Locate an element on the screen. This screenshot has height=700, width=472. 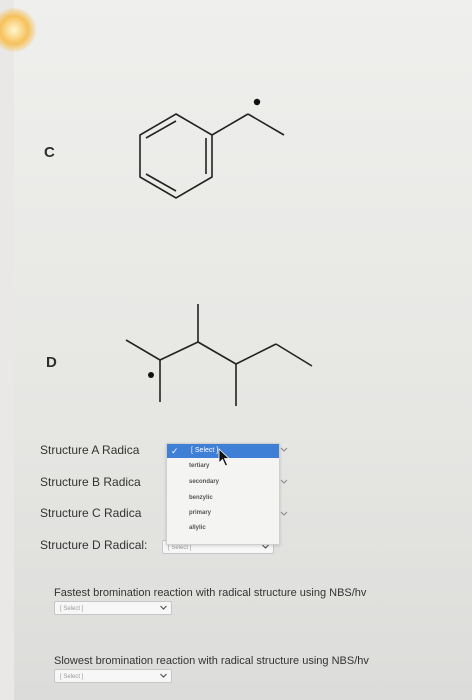
check-icon: ✓ is located at coordinates (175, 451).